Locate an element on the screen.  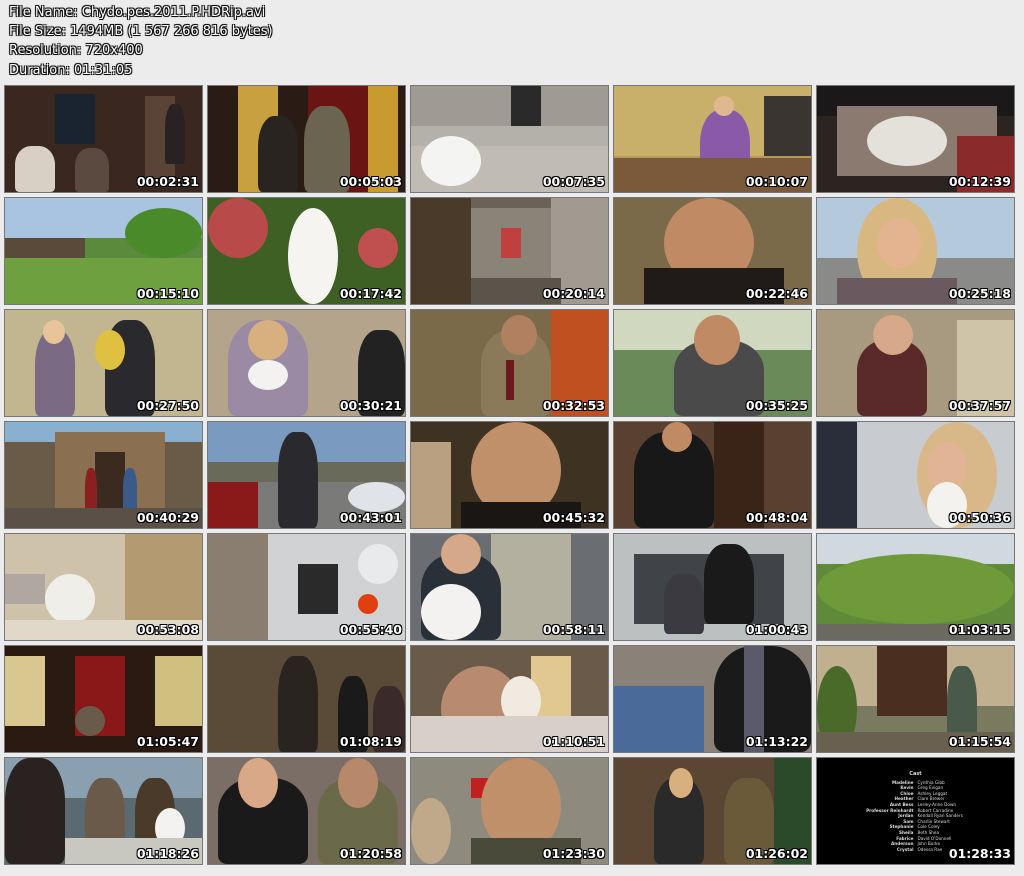
thumbnail-01-13-22: 01:13:22 is located at coordinates (712, 699).